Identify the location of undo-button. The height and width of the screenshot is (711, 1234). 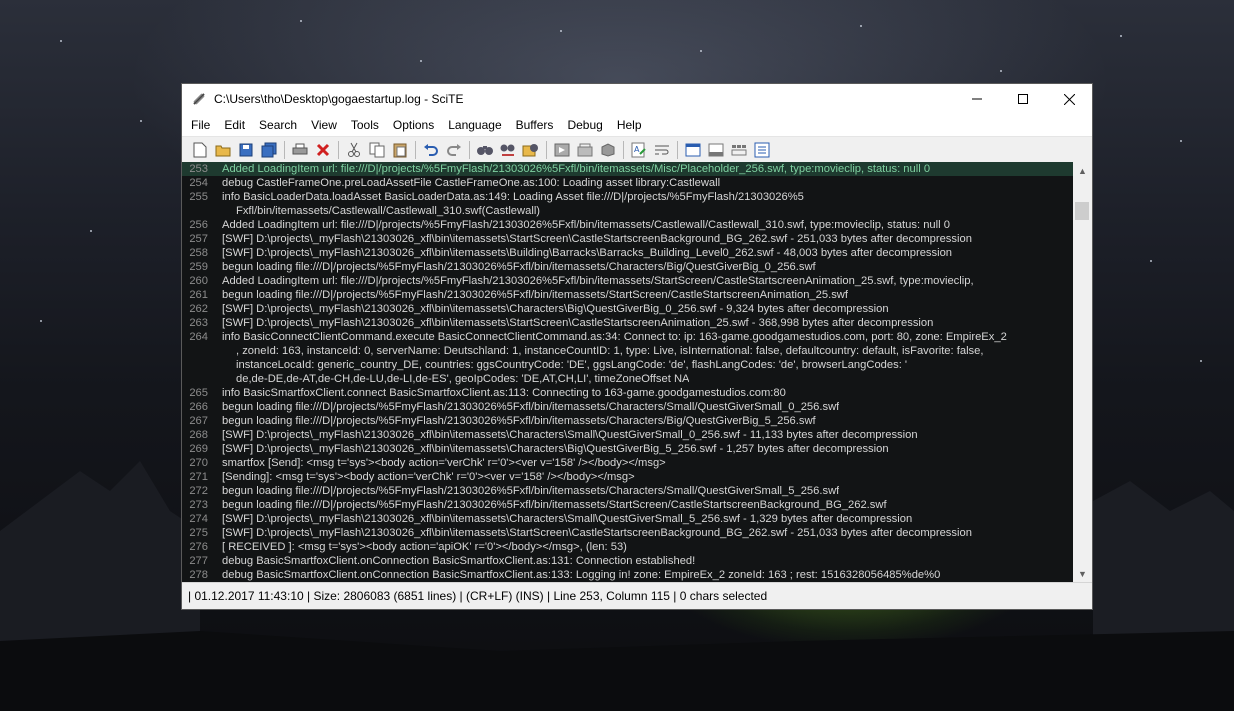
(431, 150).